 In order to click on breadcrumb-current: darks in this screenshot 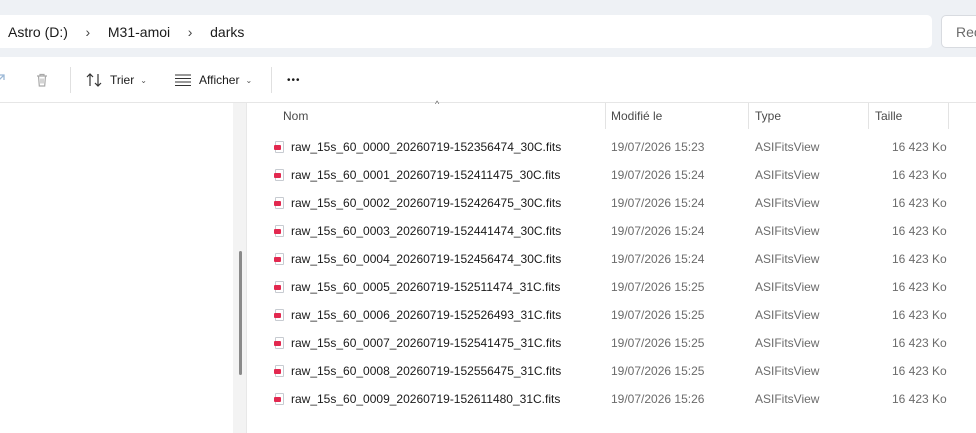, I will do `click(227, 32)`.